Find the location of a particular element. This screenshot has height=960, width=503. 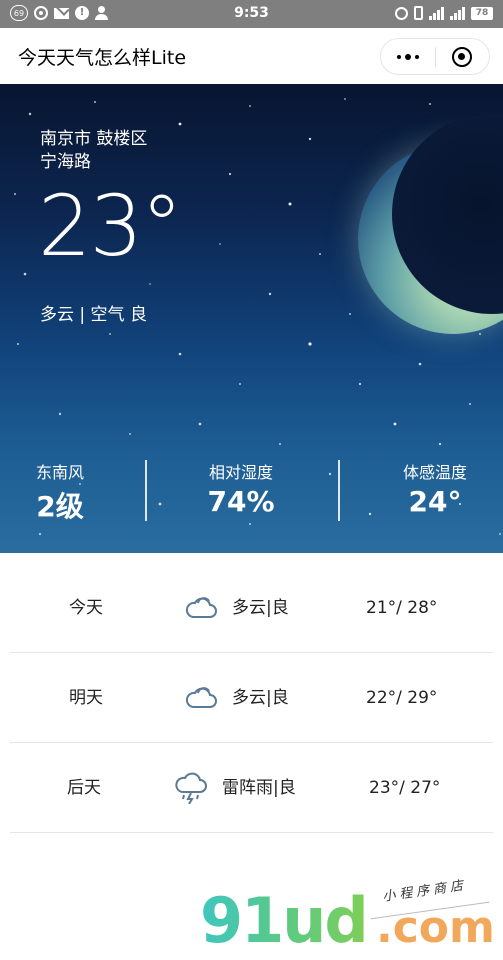

battery-icon: 78 is located at coordinates (482, 13).